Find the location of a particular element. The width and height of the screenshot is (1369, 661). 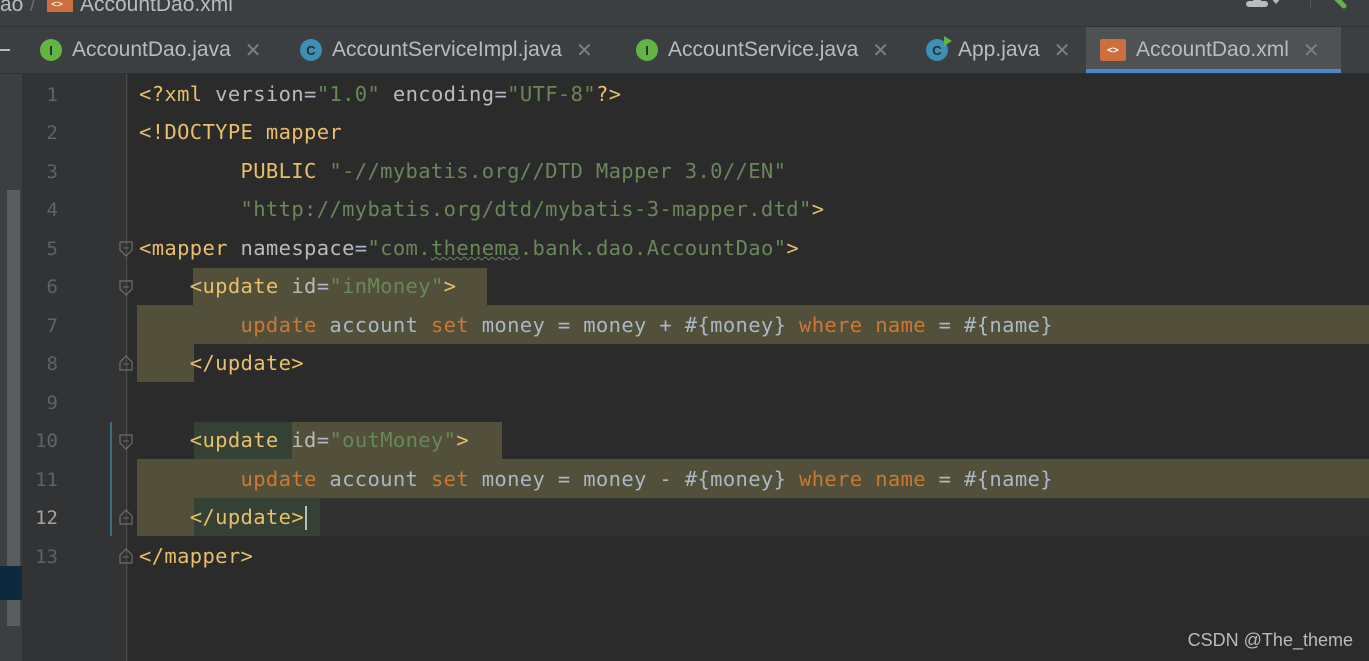

icon-letter: C is located at coordinates (937, 50).